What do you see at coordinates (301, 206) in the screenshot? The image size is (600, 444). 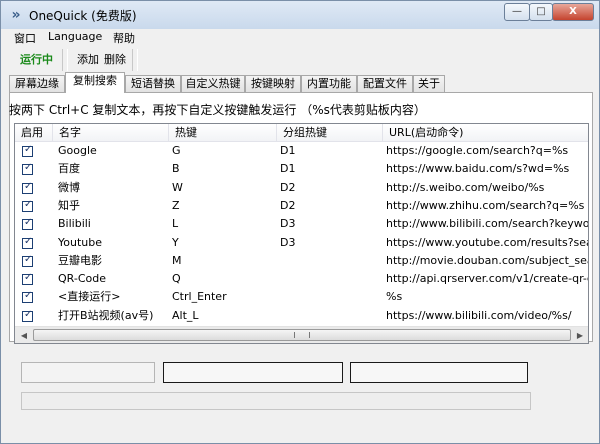 I see `table-row: ✓ 知乎 Z D2 http://www.zhihu.com/search?q=%s` at bounding box center [301, 206].